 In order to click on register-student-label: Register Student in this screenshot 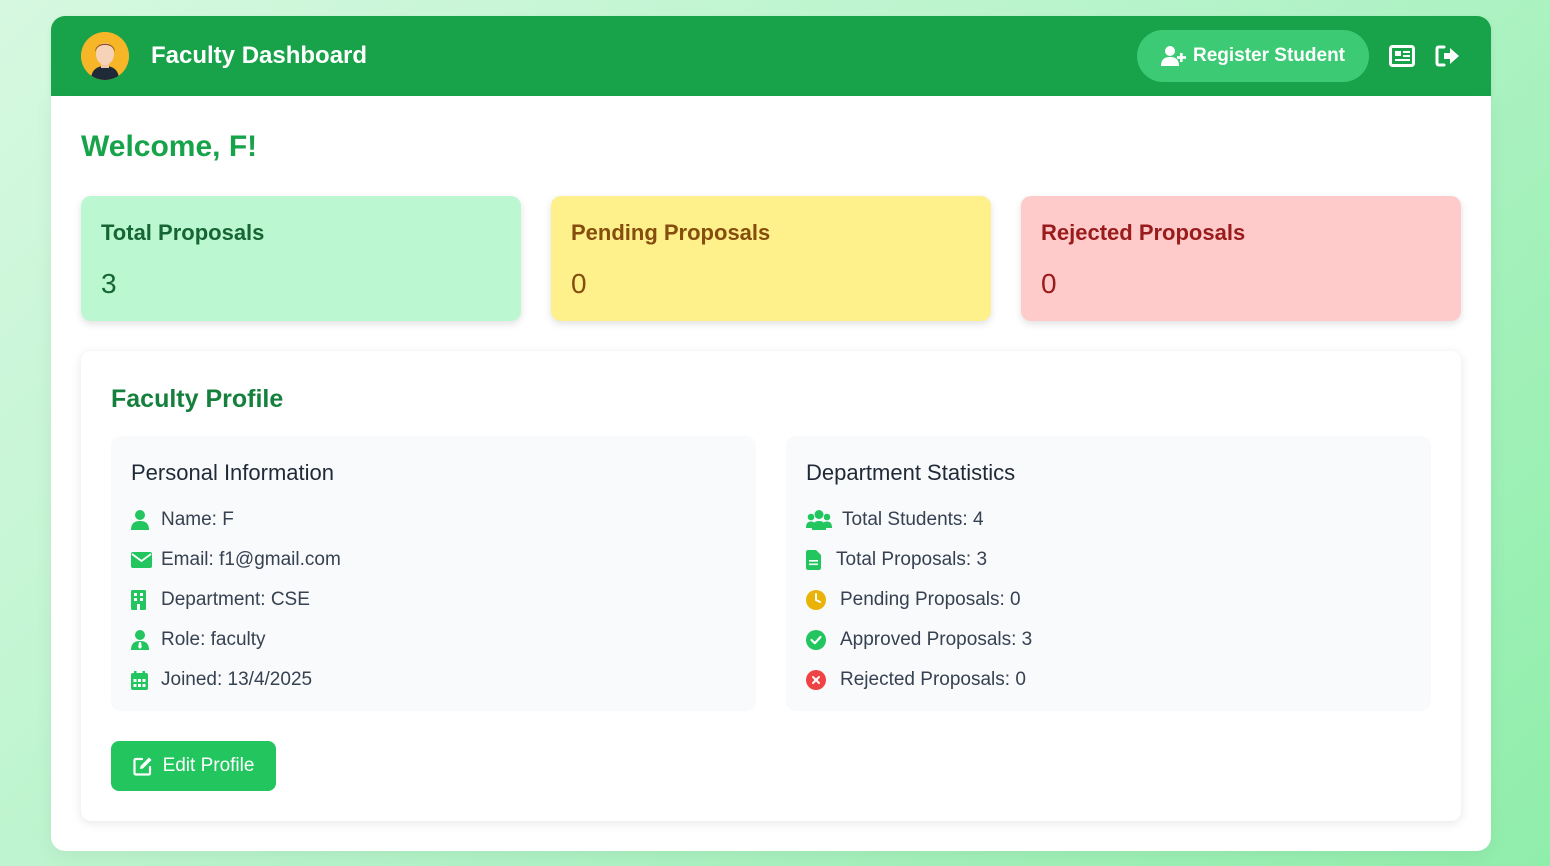, I will do `click(1269, 55)`.